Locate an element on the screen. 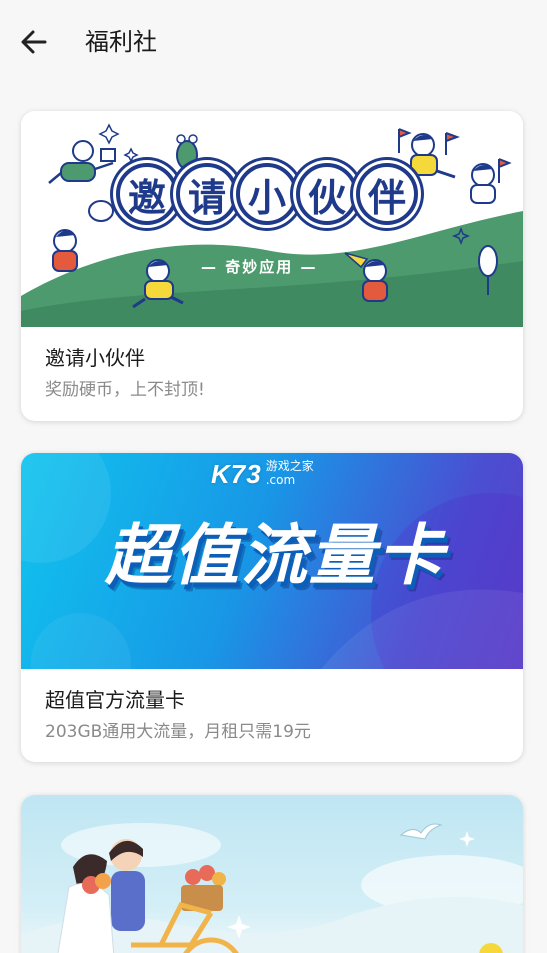 The height and width of the screenshot is (953, 547). card-title: 邀请小伙伴 is located at coordinates (95, 358).